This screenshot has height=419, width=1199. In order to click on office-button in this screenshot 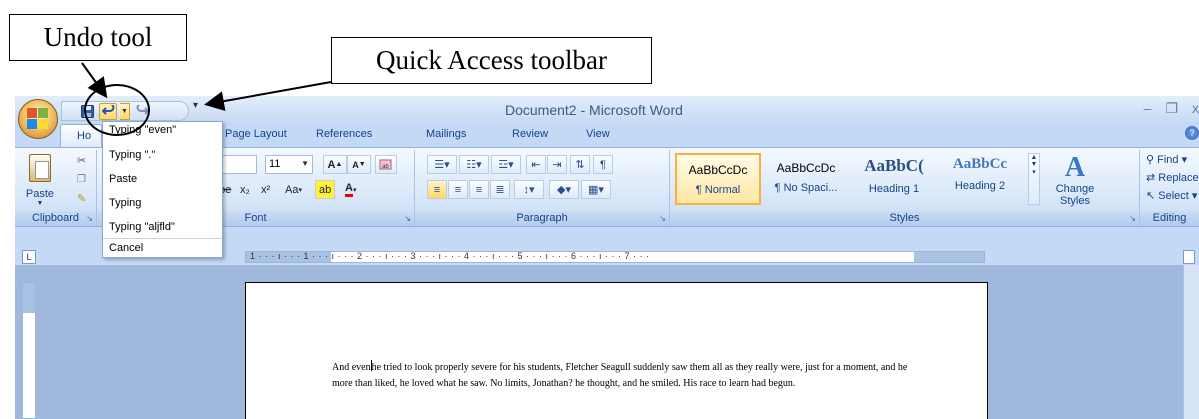, I will do `click(38, 119)`.